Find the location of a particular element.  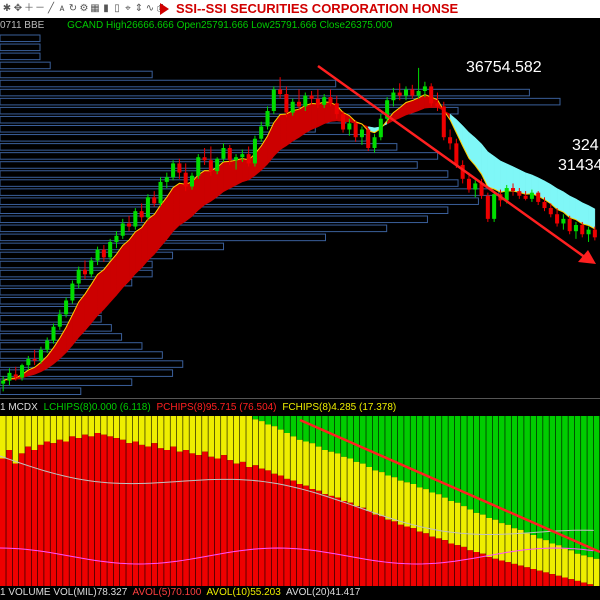

trend-arrow-head is located at coordinates (587, 257).